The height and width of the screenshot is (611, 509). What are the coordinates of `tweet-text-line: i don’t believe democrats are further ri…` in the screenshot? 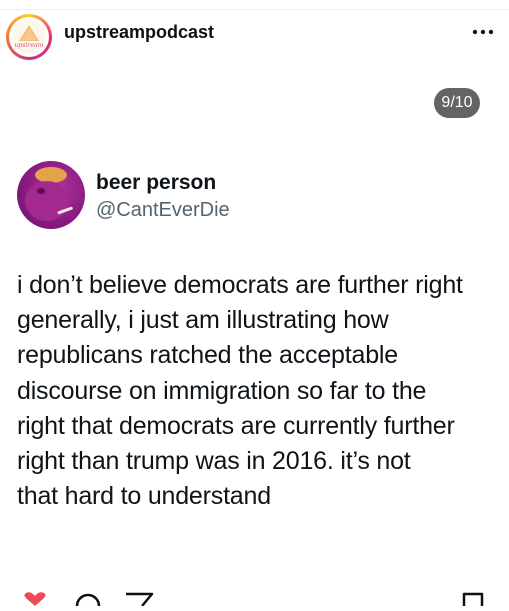 It's located at (240, 285).